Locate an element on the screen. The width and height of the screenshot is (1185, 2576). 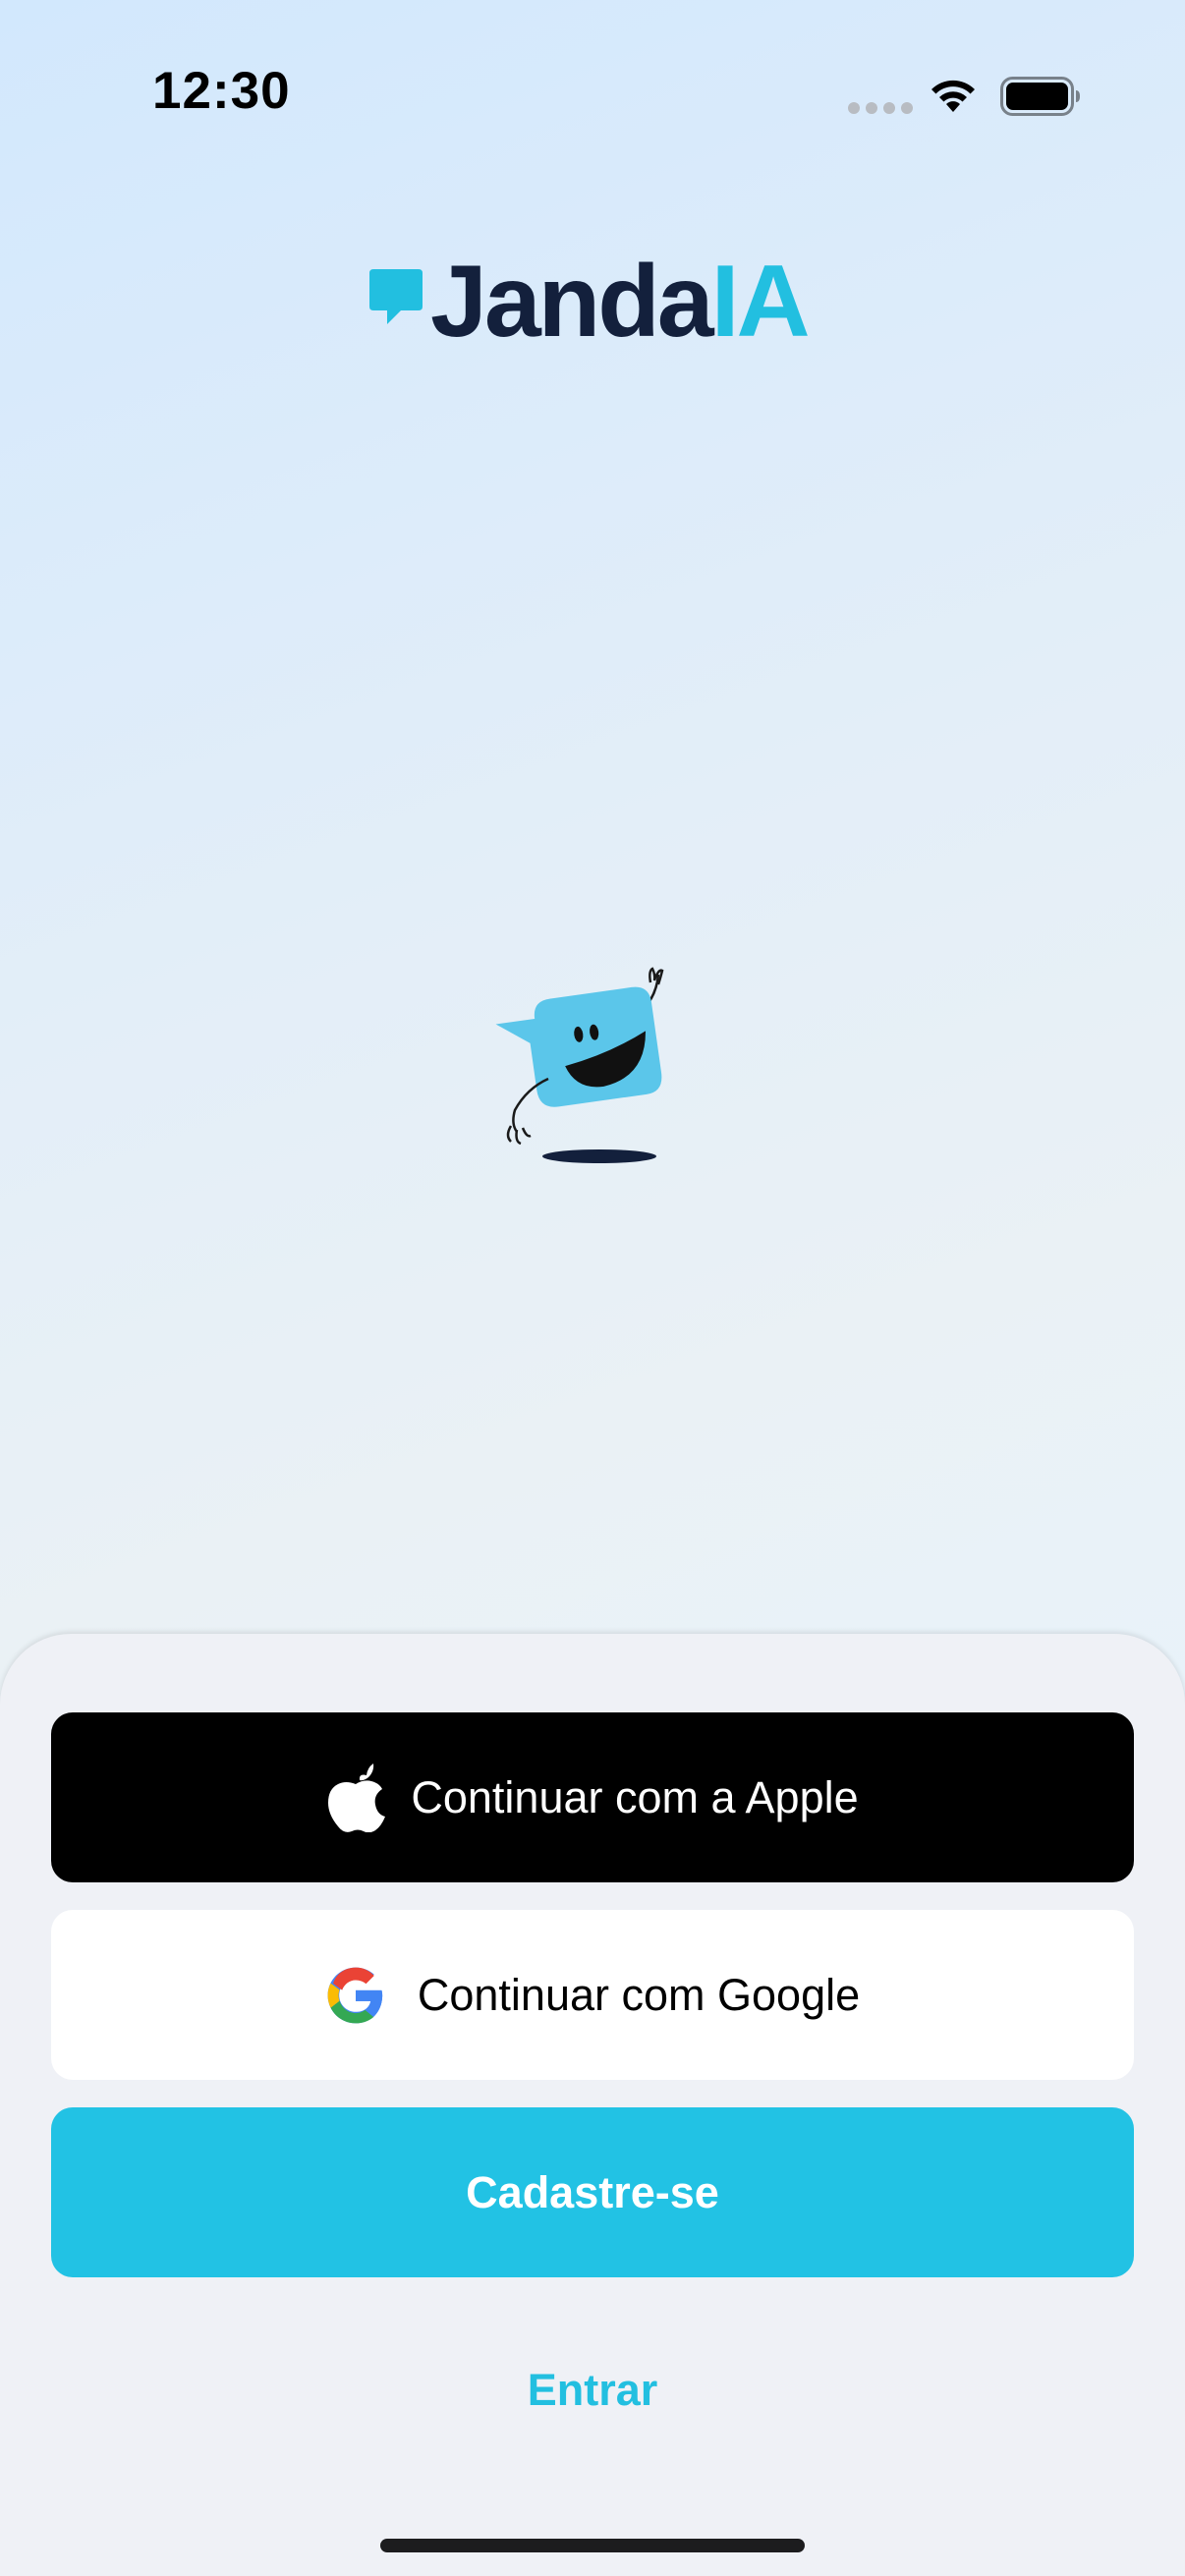
google-logo-icon is located at coordinates (354, 1995).